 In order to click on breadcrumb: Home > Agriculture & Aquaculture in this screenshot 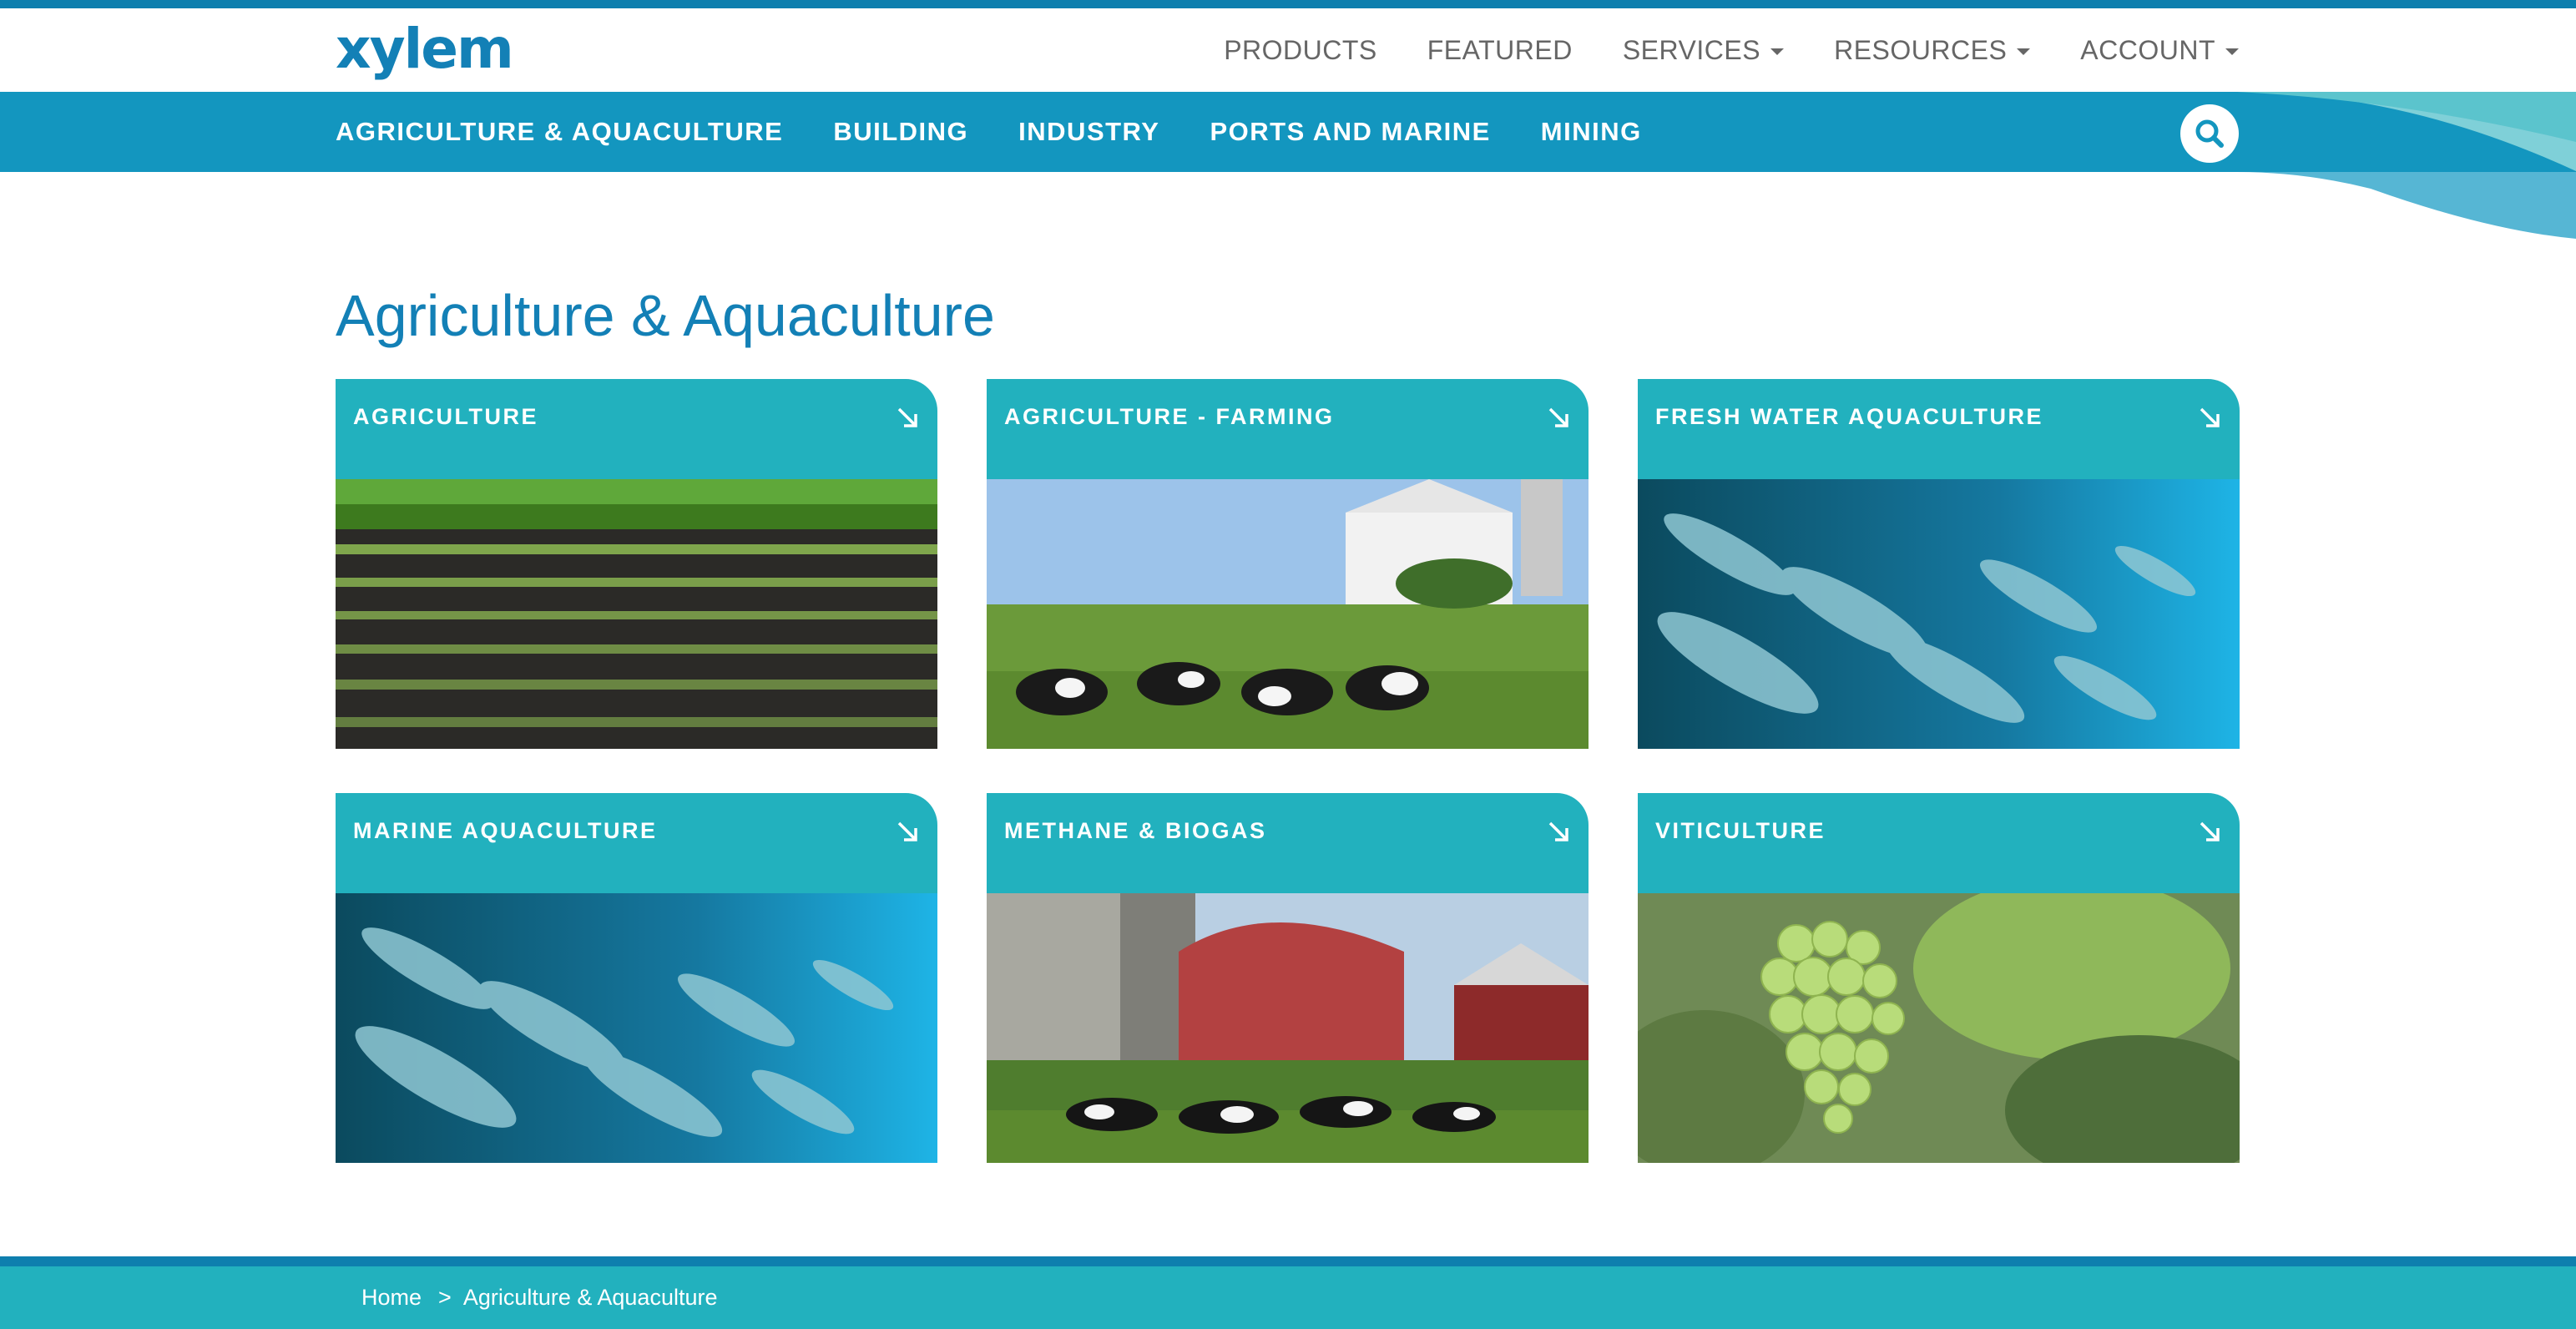, I will do `click(539, 1297)`.